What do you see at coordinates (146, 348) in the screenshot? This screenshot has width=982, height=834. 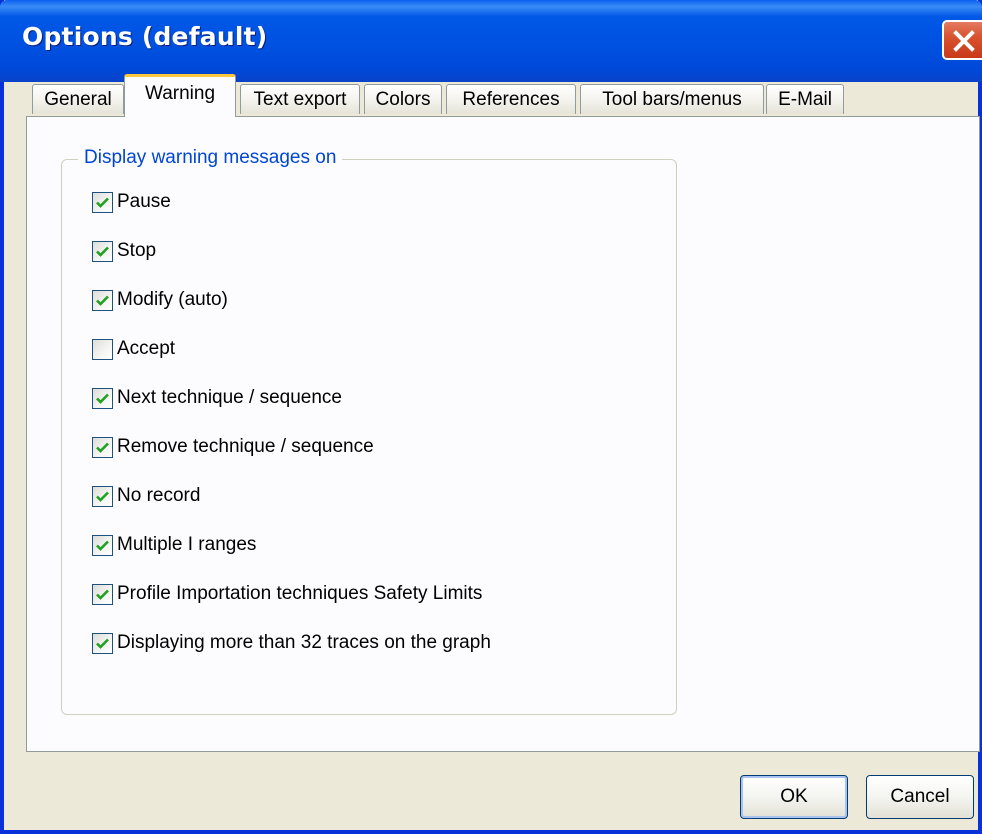 I see `checkbox-label: Accept` at bounding box center [146, 348].